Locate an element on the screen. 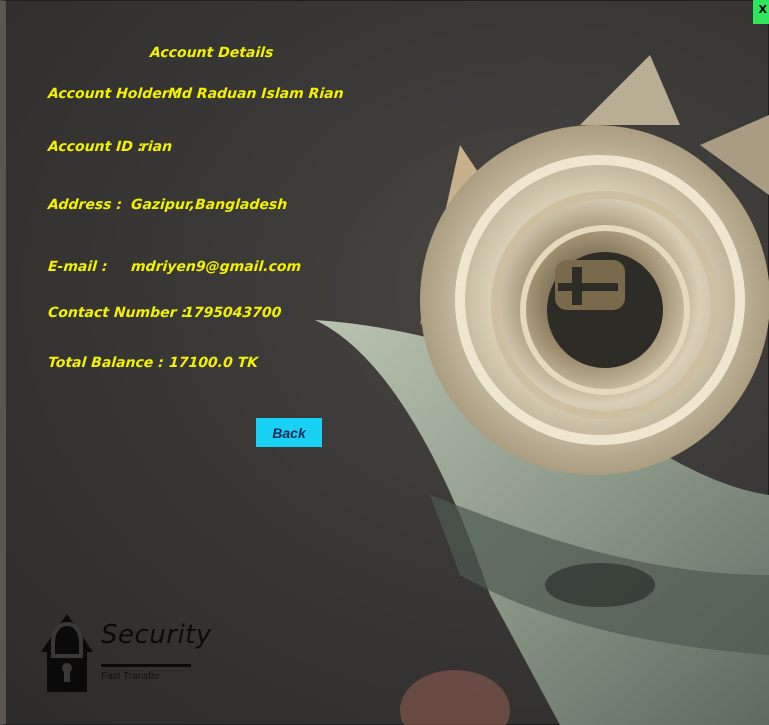 The height and width of the screenshot is (725, 769). back-button: Back is located at coordinates (289, 432).